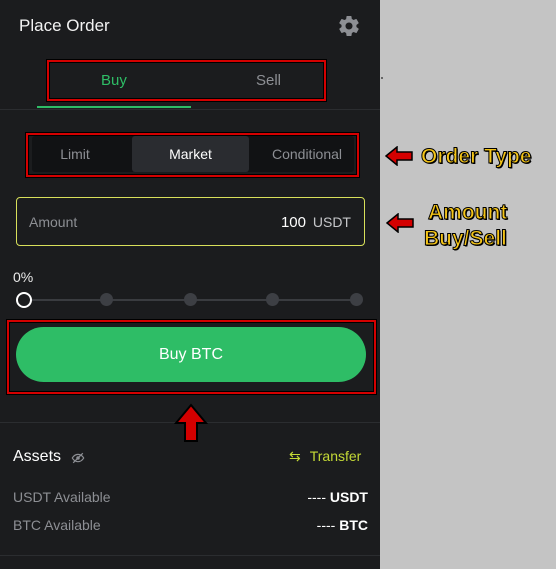  Describe the element at coordinates (348, 497) in the screenshot. I see `usdt-currency: USDT` at that location.